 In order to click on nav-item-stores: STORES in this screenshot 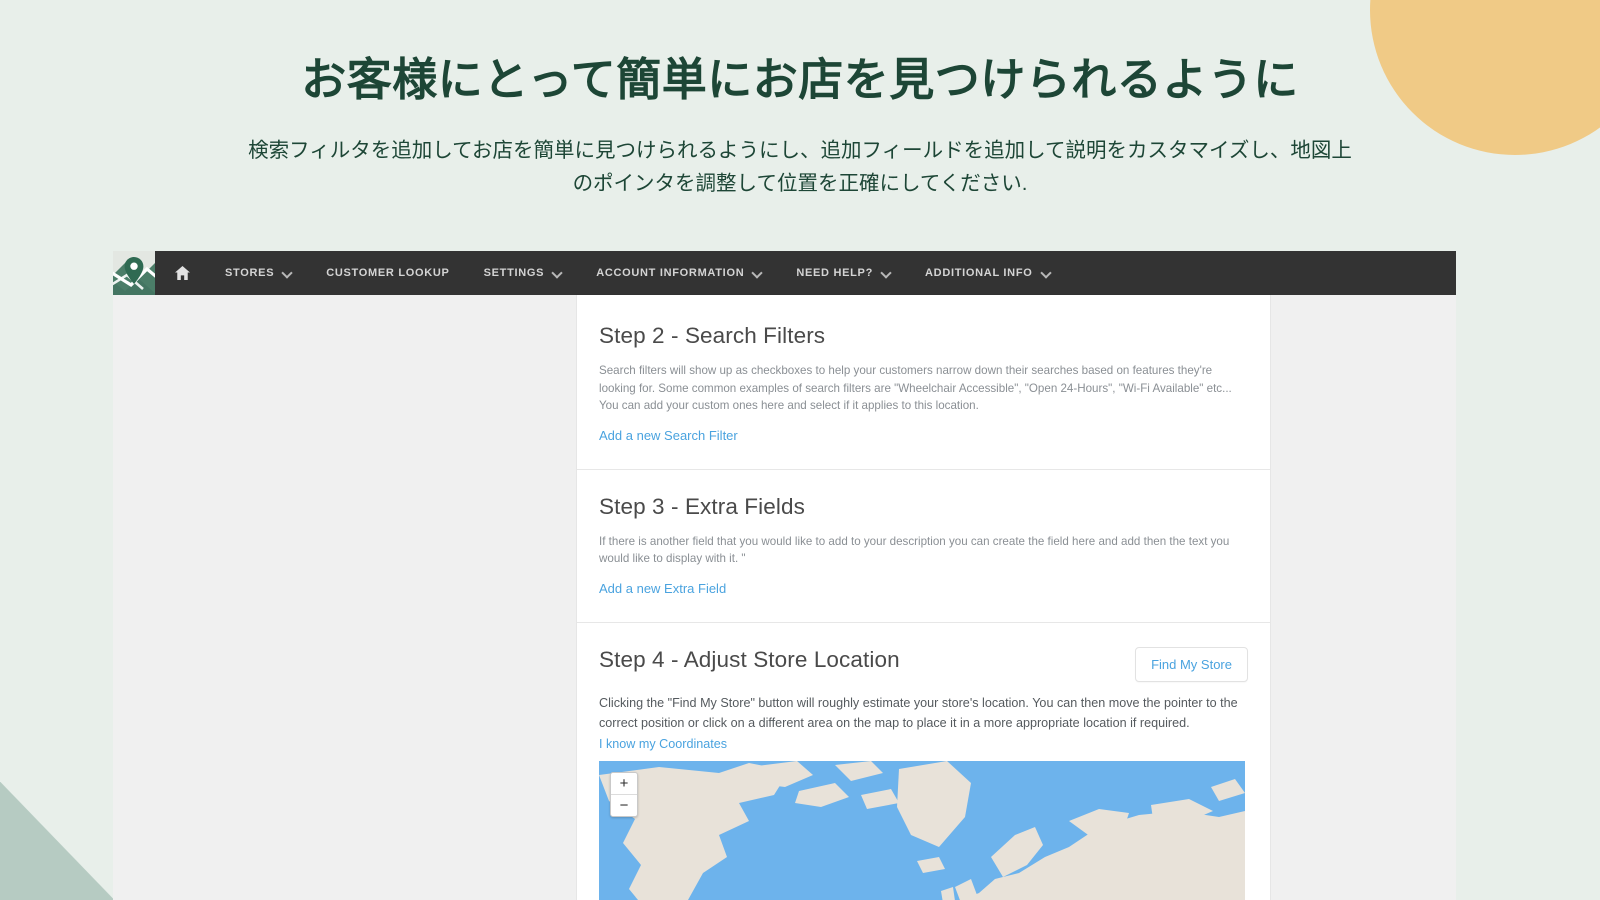, I will do `click(258, 273)`.